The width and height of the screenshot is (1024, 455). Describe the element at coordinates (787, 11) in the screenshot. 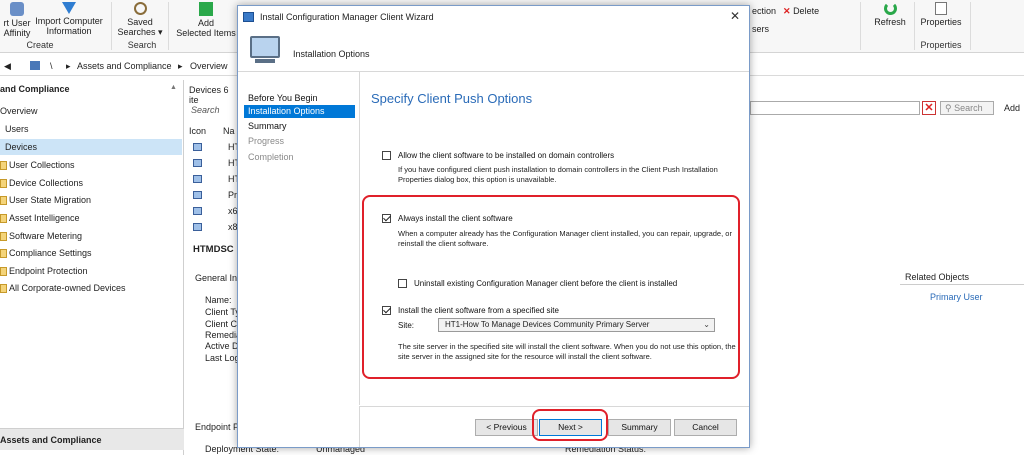

I see `delete-icon: ✕` at that location.